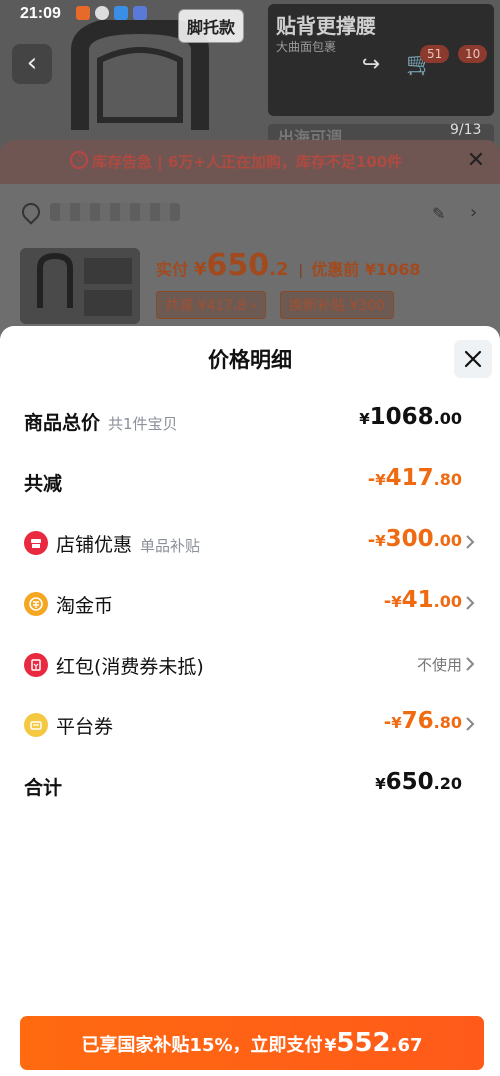  I want to click on actual-price-int: 650, so click(238, 265).